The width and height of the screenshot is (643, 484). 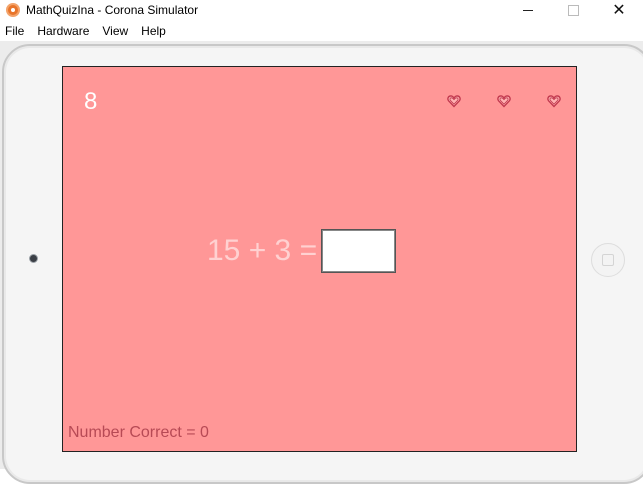 I want to click on minimize-button, so click(x=528, y=10).